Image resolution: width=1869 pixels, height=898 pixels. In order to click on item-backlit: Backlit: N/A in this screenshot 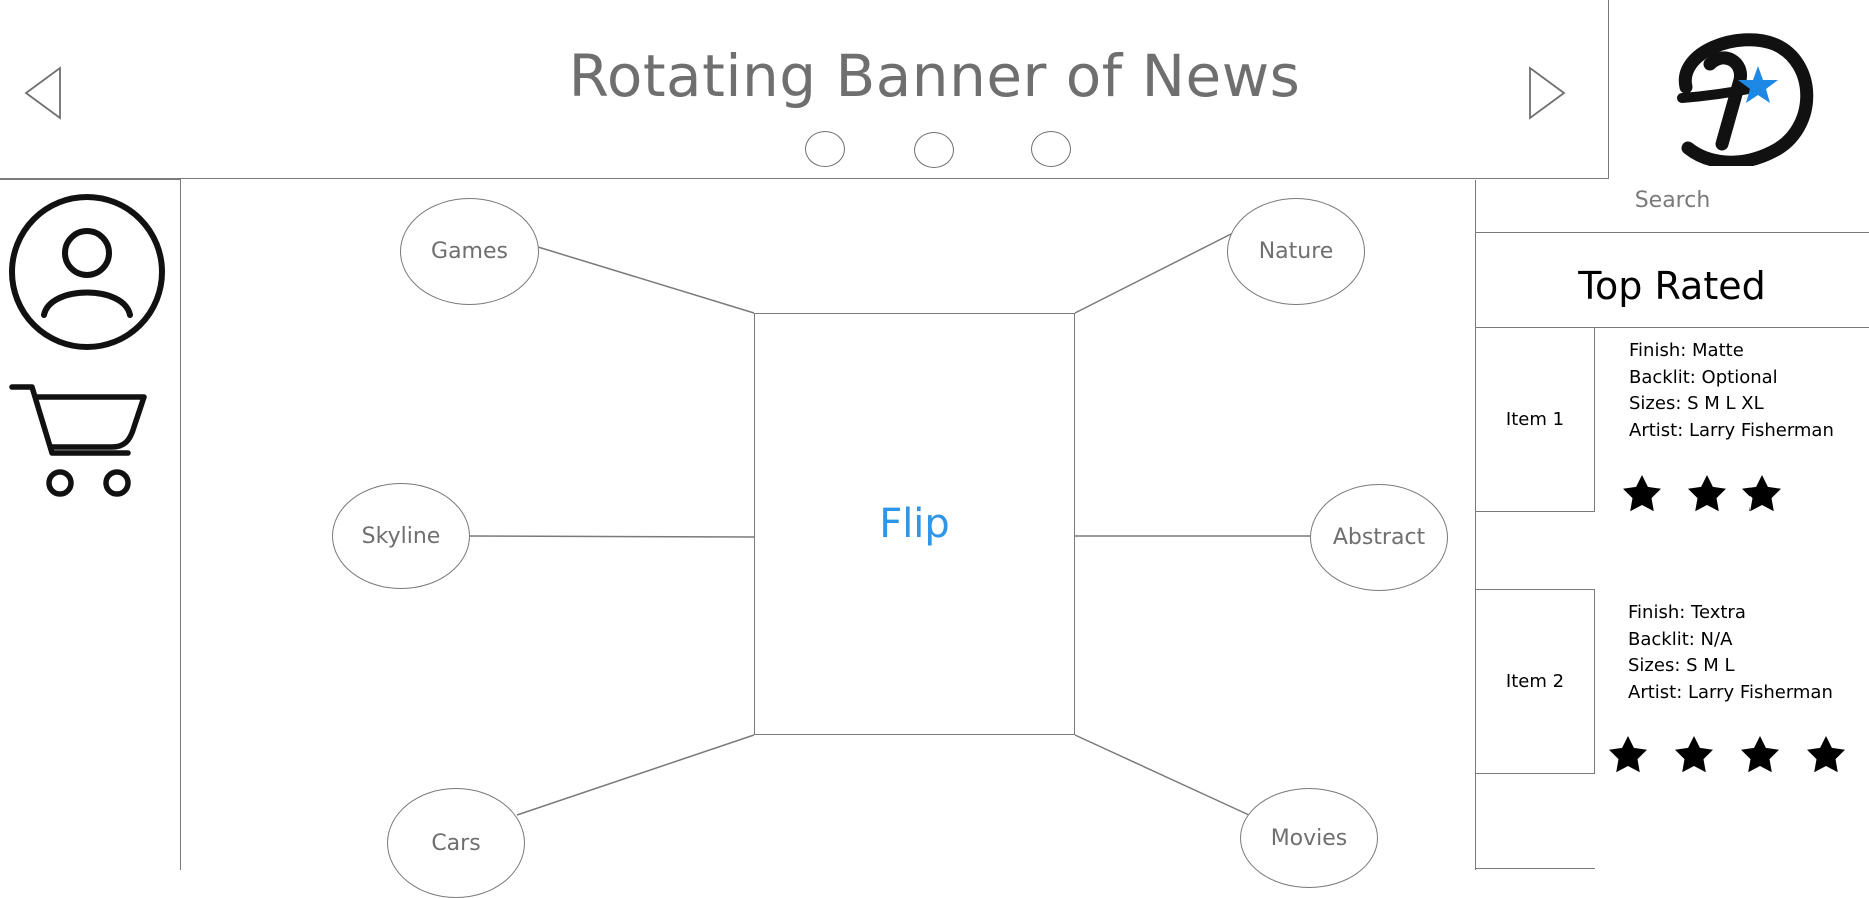, I will do `click(1680, 639)`.